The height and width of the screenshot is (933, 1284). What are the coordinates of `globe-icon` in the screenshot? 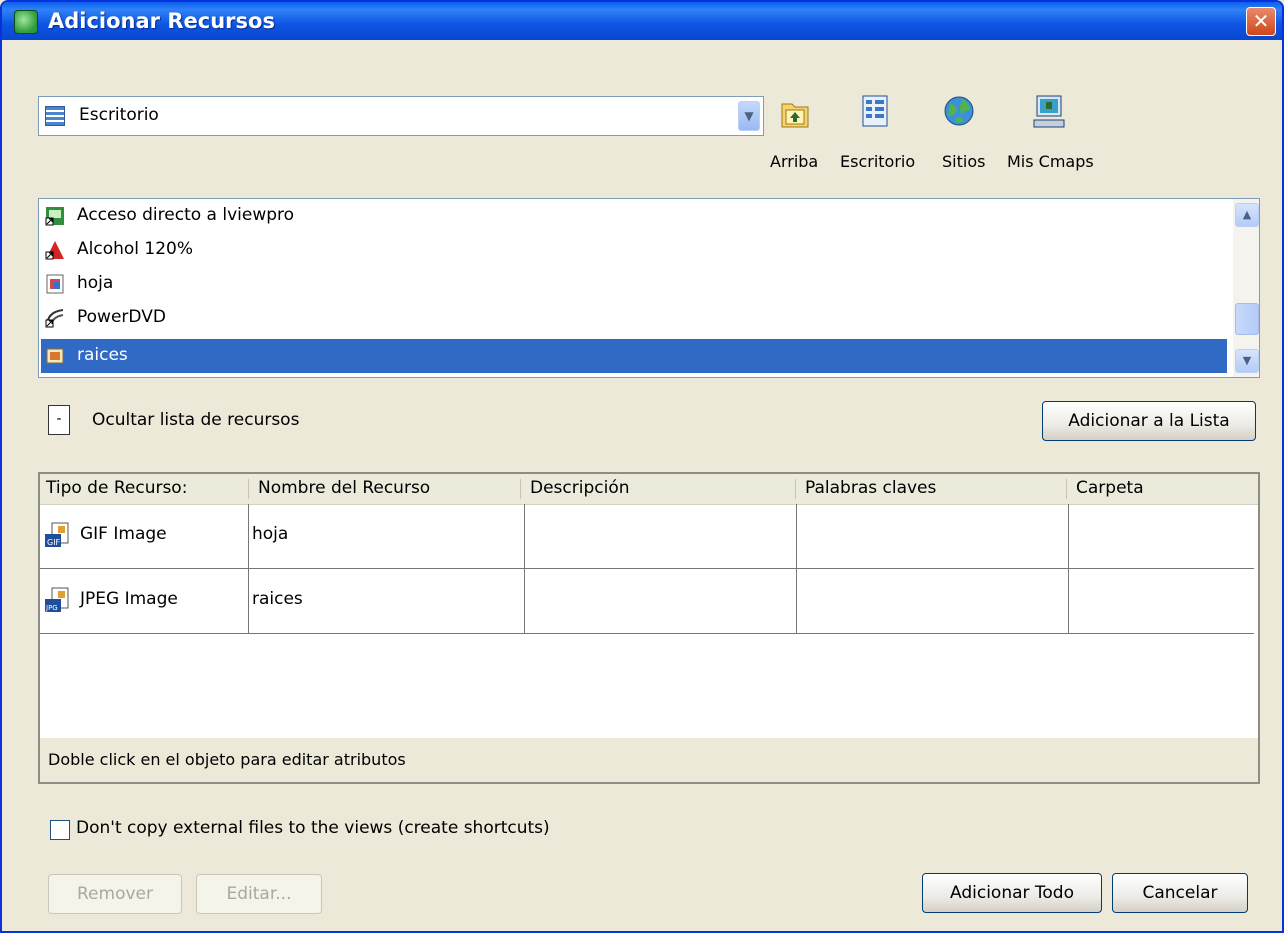 It's located at (959, 111).